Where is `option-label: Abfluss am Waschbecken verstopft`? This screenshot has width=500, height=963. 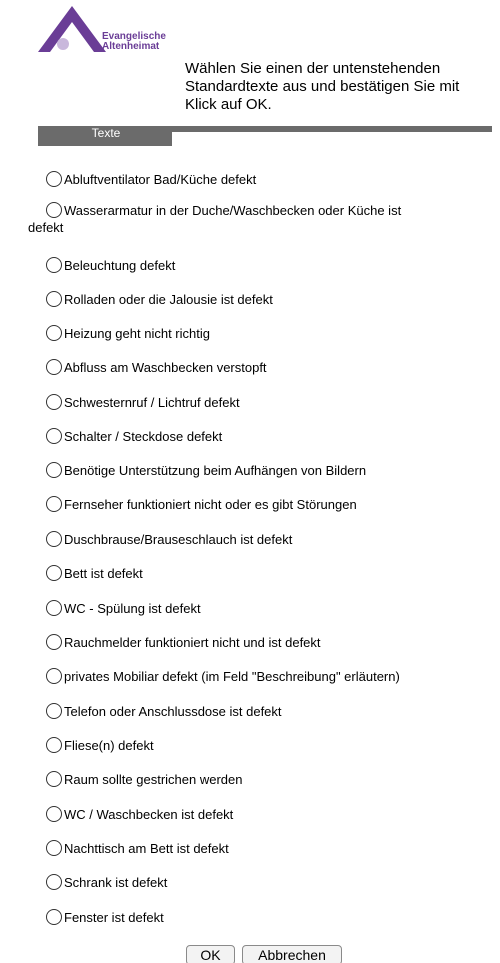
option-label: Abfluss am Waschbecken verstopft is located at coordinates (165, 368).